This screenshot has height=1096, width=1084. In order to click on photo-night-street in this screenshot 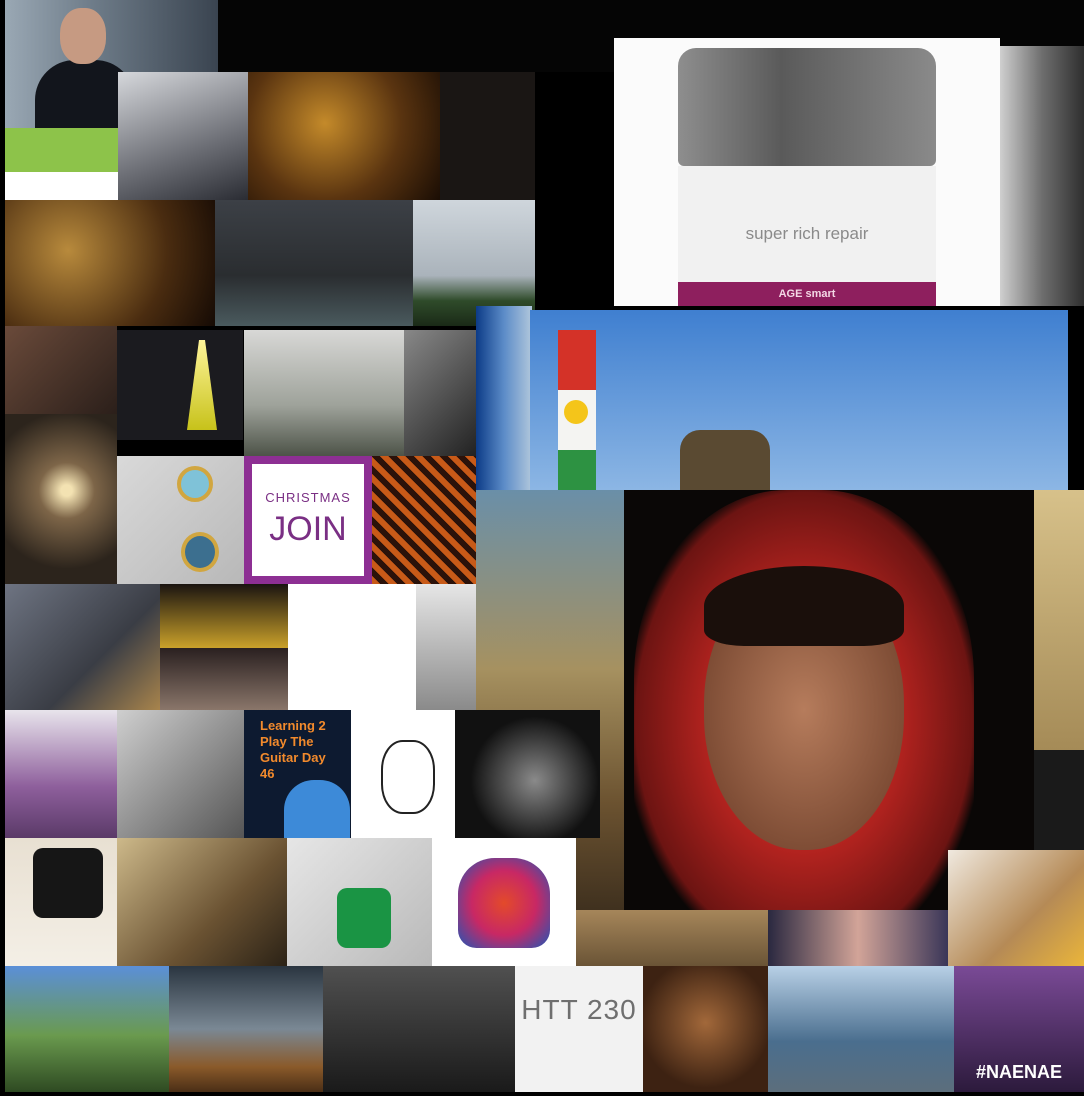, I will do `click(110, 263)`.